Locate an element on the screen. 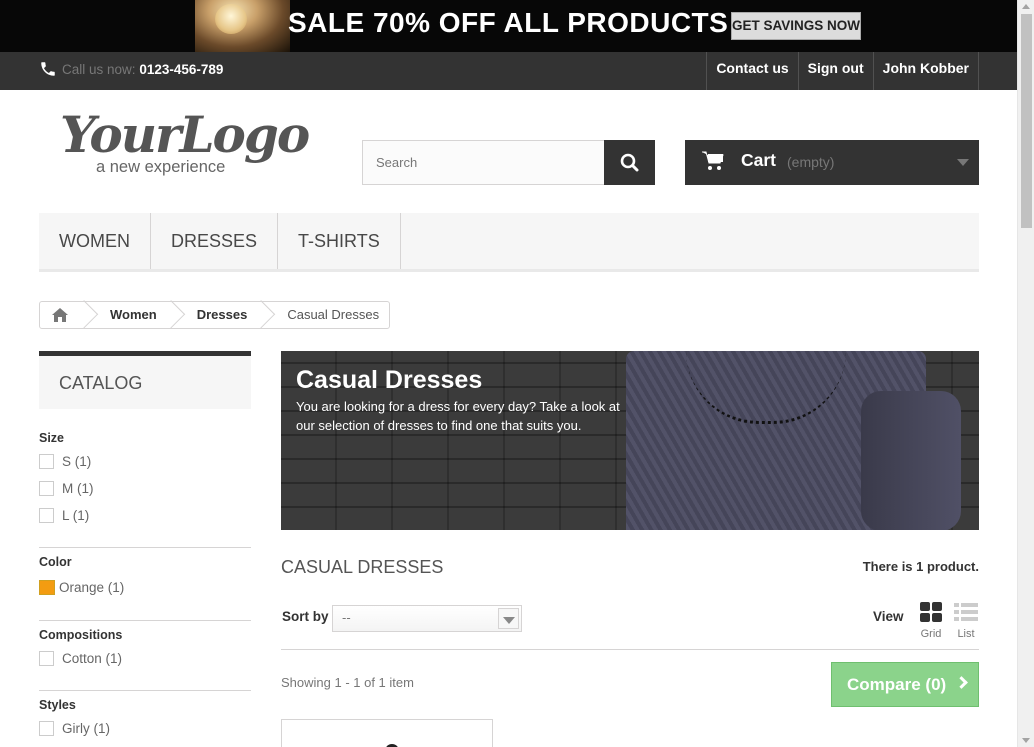  cart-button: Cart (empty) is located at coordinates (832, 162).